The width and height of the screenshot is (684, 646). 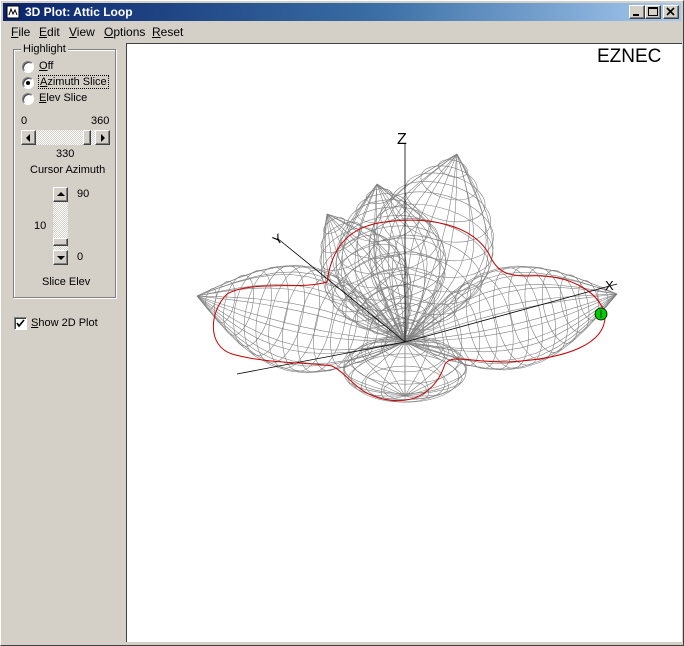 What do you see at coordinates (100, 121) in the screenshot?
I see `azimuth-max-label: 360` at bounding box center [100, 121].